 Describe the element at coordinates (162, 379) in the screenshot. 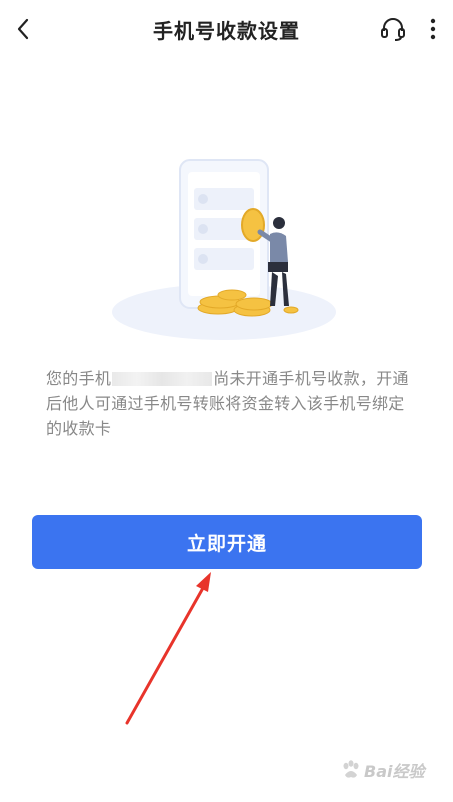

I see `masked-phone-number` at that location.